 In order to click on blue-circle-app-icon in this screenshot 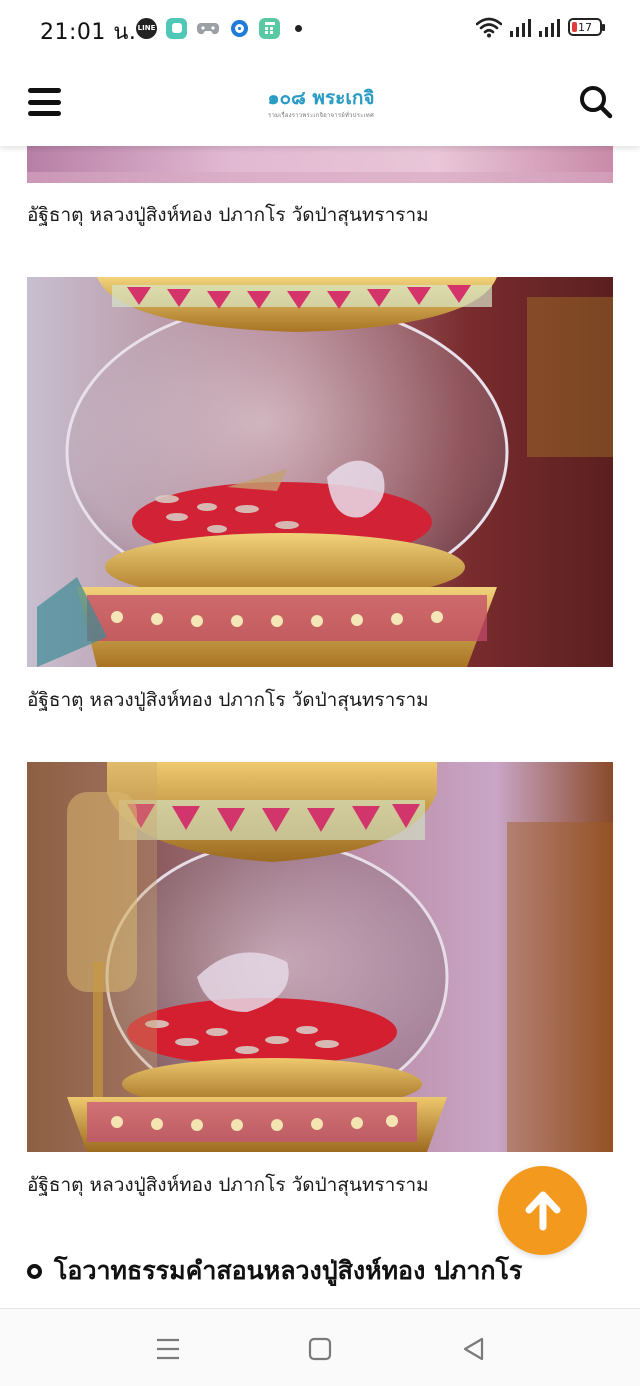, I will do `click(239, 28)`.